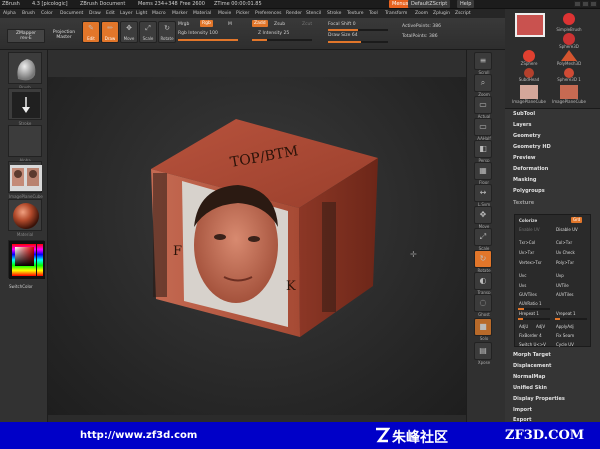 Image resolution: width=600 pixels, height=449 pixels. Describe the element at coordinates (483, 329) in the screenshot. I see `solo-button: ■ Solo` at that location.